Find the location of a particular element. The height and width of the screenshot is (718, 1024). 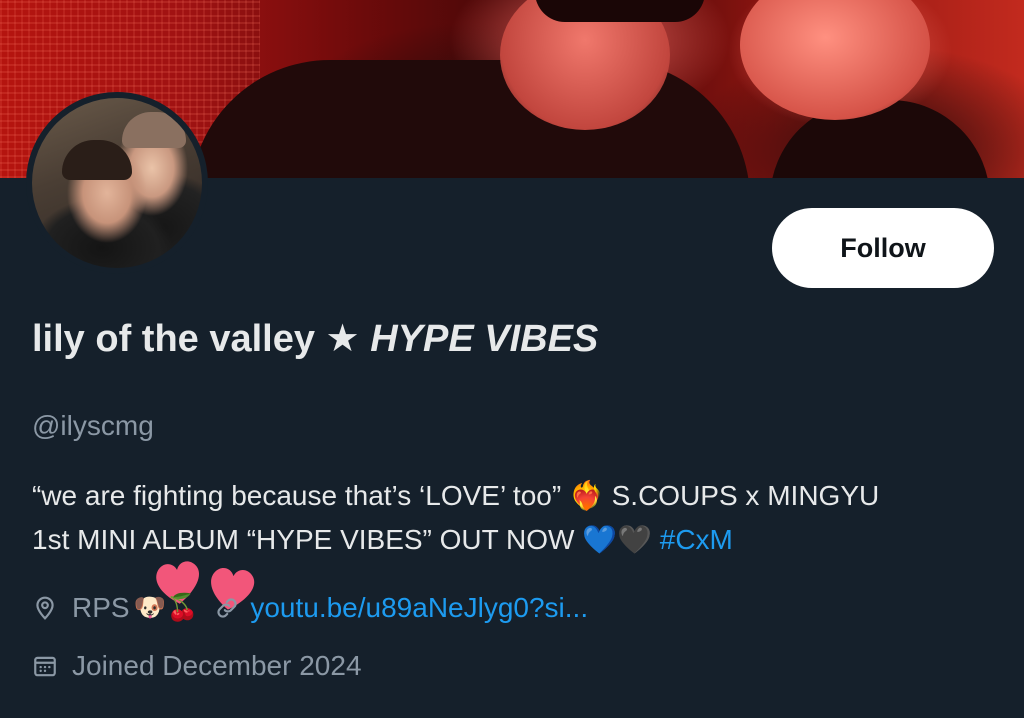

display-name-italic: HYPE VIBES is located at coordinates (484, 339).